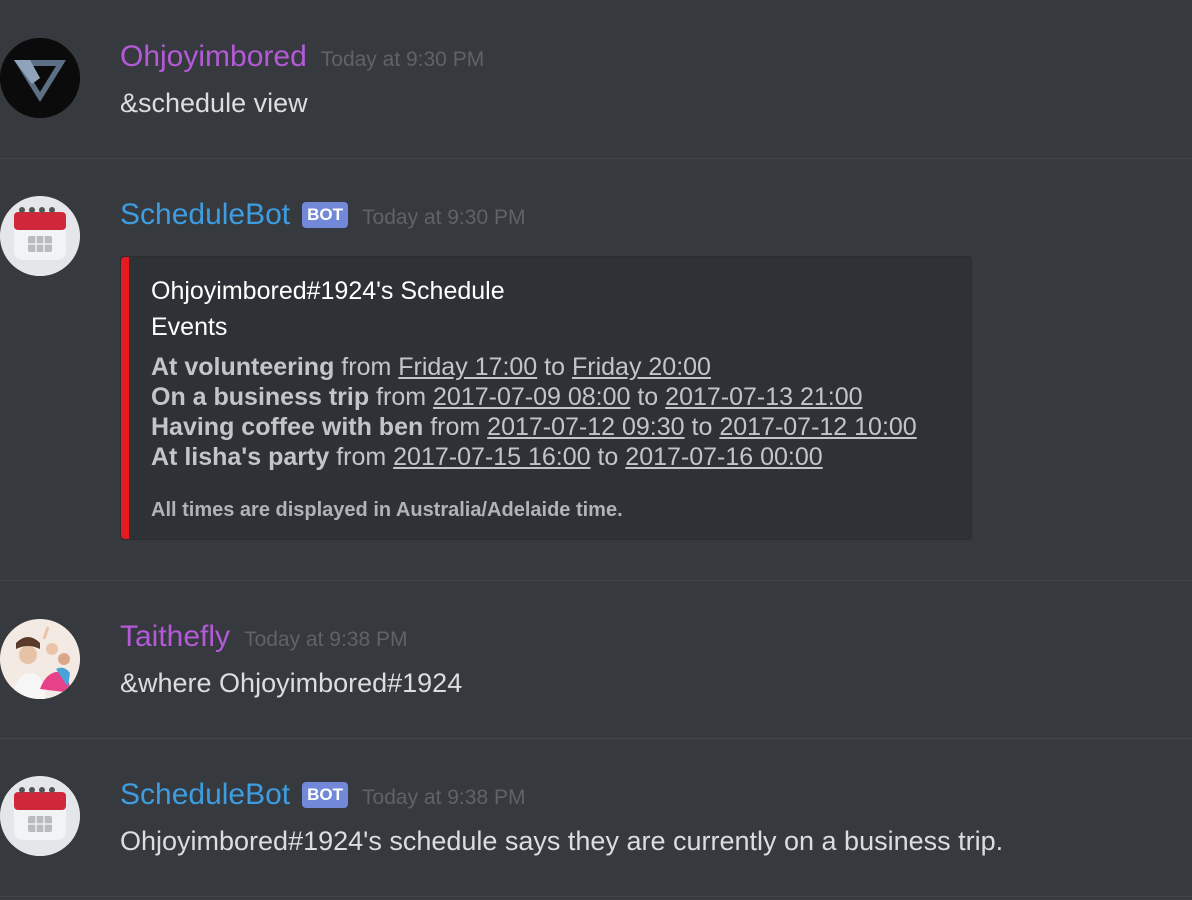 This screenshot has width=1192, height=900. I want to click on group-photo-icon, so click(40, 659).